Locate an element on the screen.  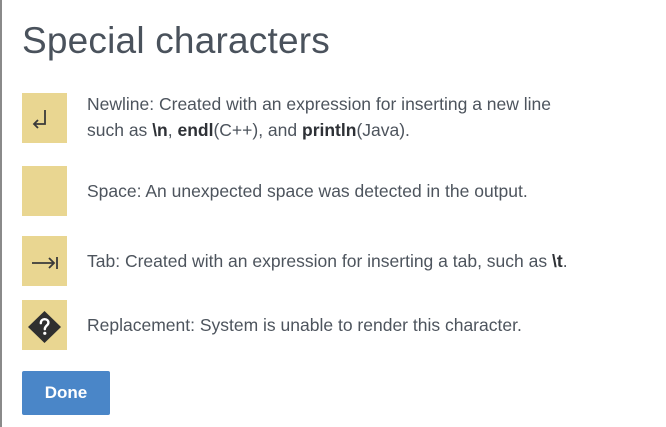
tab-icon is located at coordinates (44, 261).